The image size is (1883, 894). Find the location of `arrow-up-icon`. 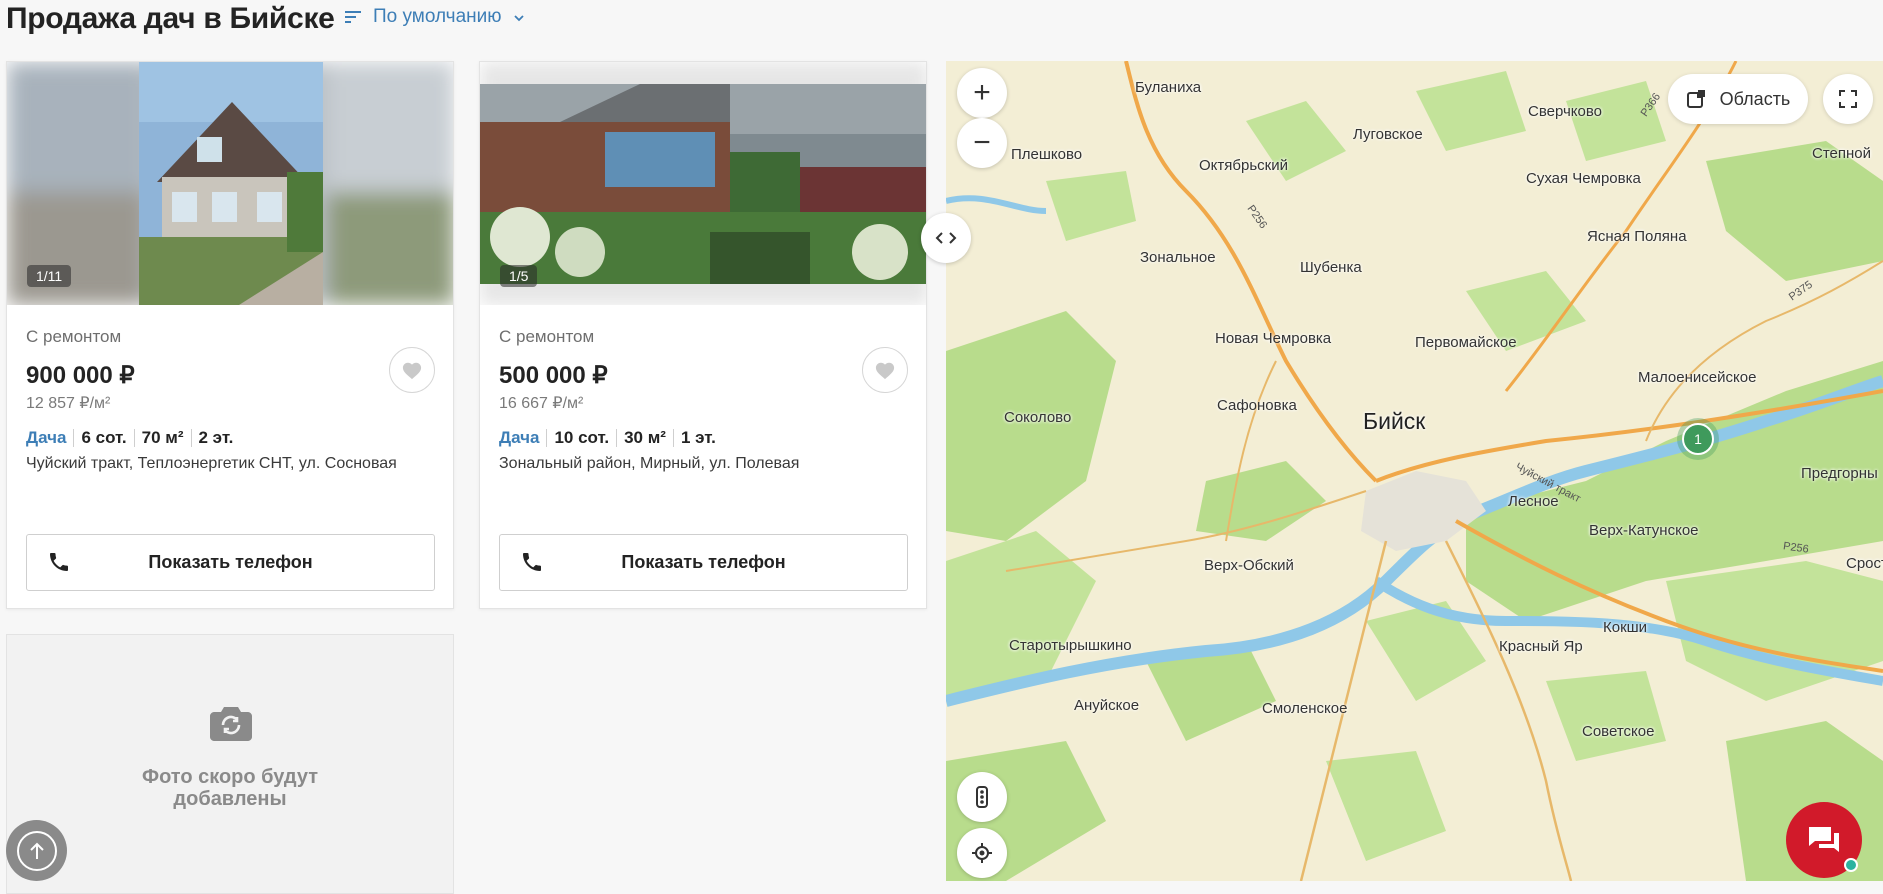

arrow-up-icon is located at coordinates (36, 850).